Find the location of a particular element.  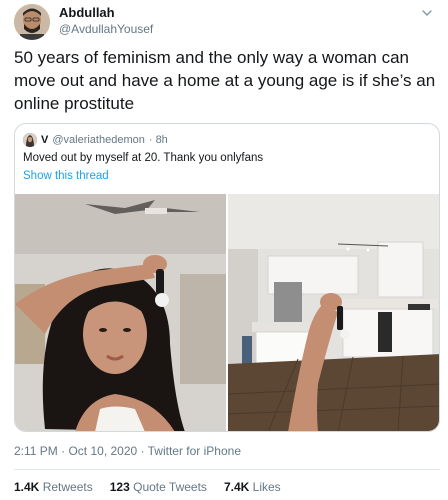

stats-divider is located at coordinates (227, 469).